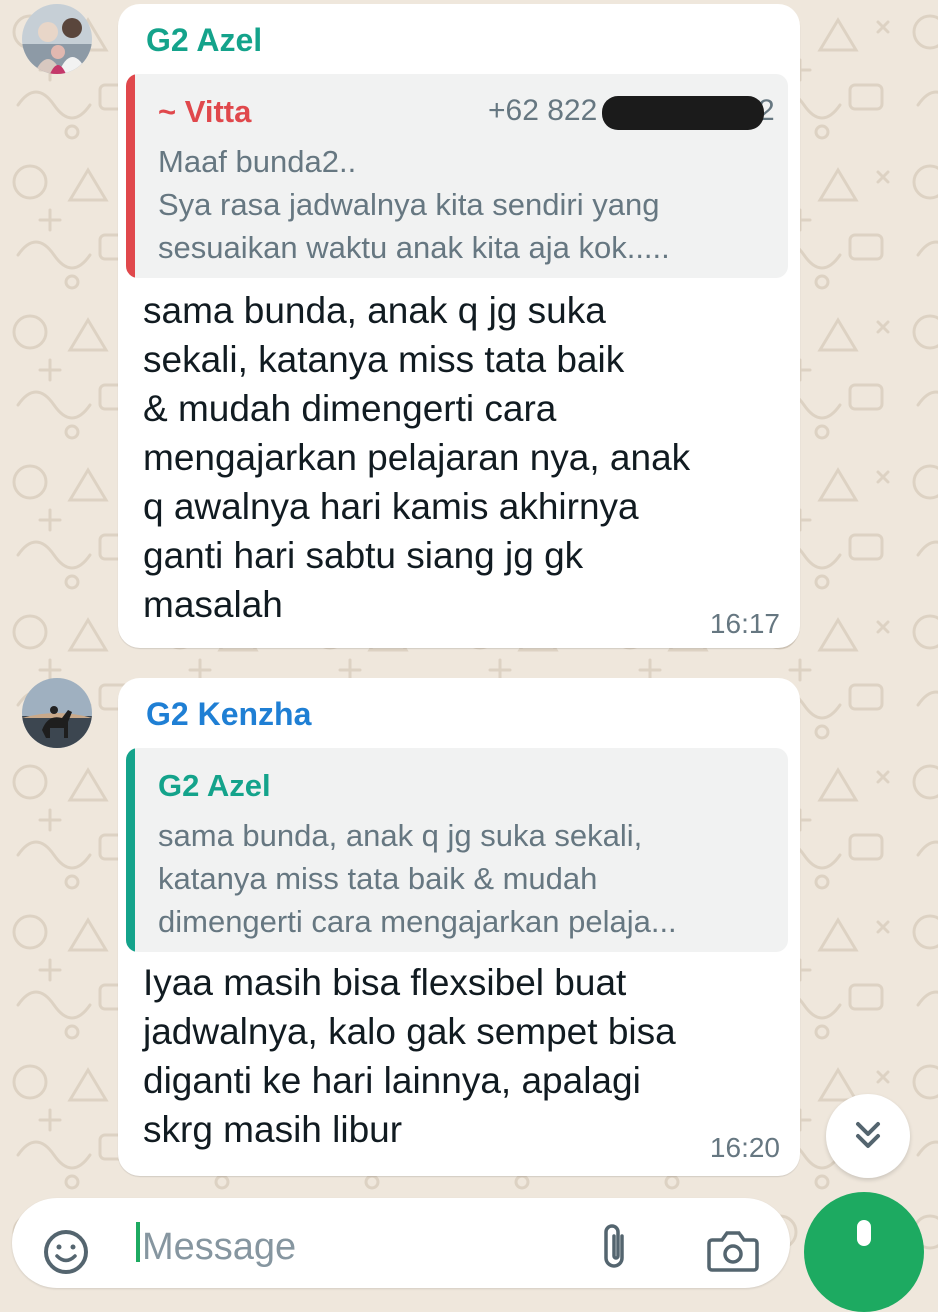 Image resolution: width=938 pixels, height=1312 pixels. Describe the element at coordinates (400, 835) in the screenshot. I see `quoted-line: sama bunda, anak q jg suka sekali,` at that location.